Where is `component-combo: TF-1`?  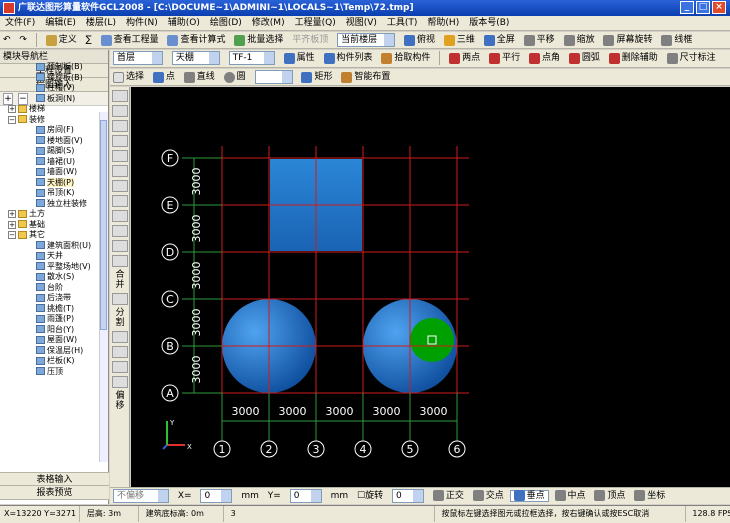 component-combo: TF-1 is located at coordinates (251, 58).